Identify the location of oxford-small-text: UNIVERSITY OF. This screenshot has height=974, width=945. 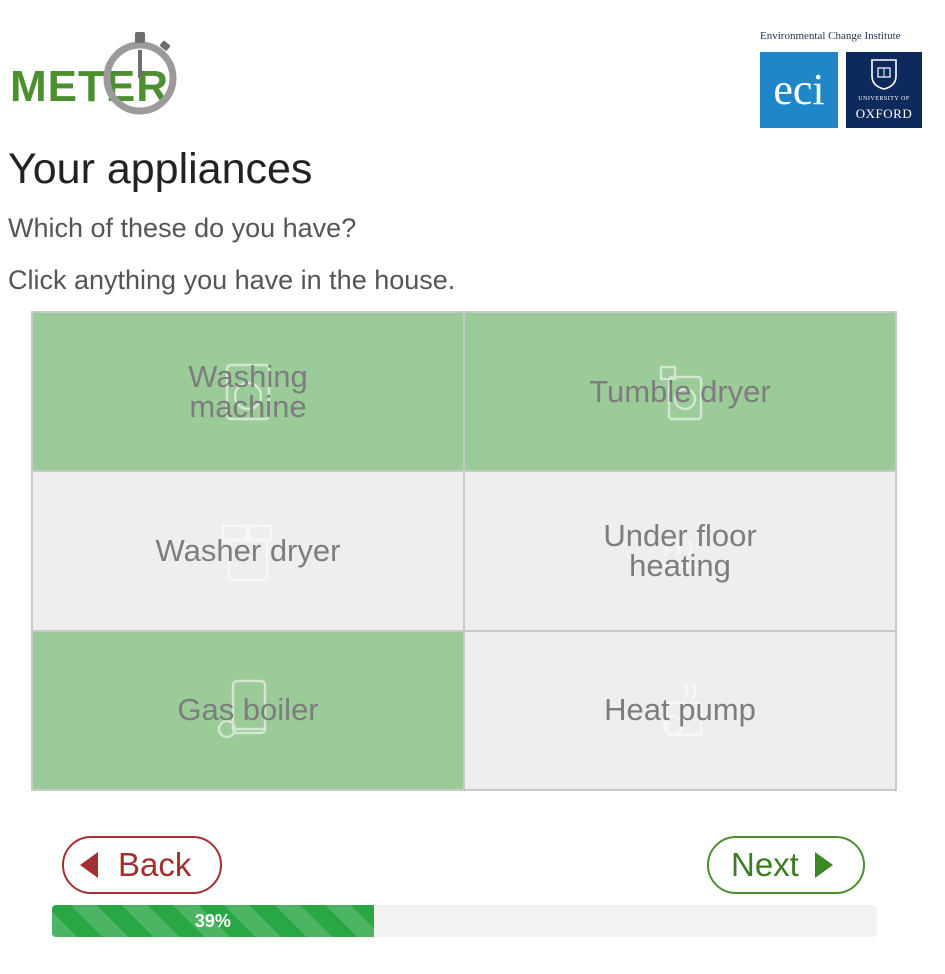
(884, 99).